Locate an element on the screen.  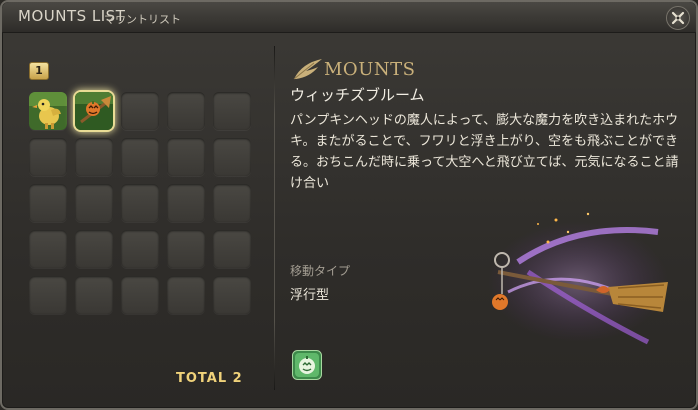
mount-slot-chocobo is located at coordinates (48, 111).